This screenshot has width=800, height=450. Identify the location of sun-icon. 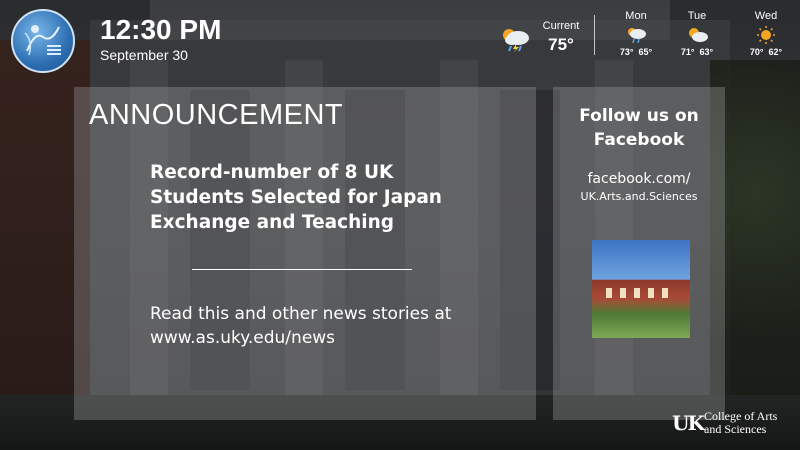
(766, 35).